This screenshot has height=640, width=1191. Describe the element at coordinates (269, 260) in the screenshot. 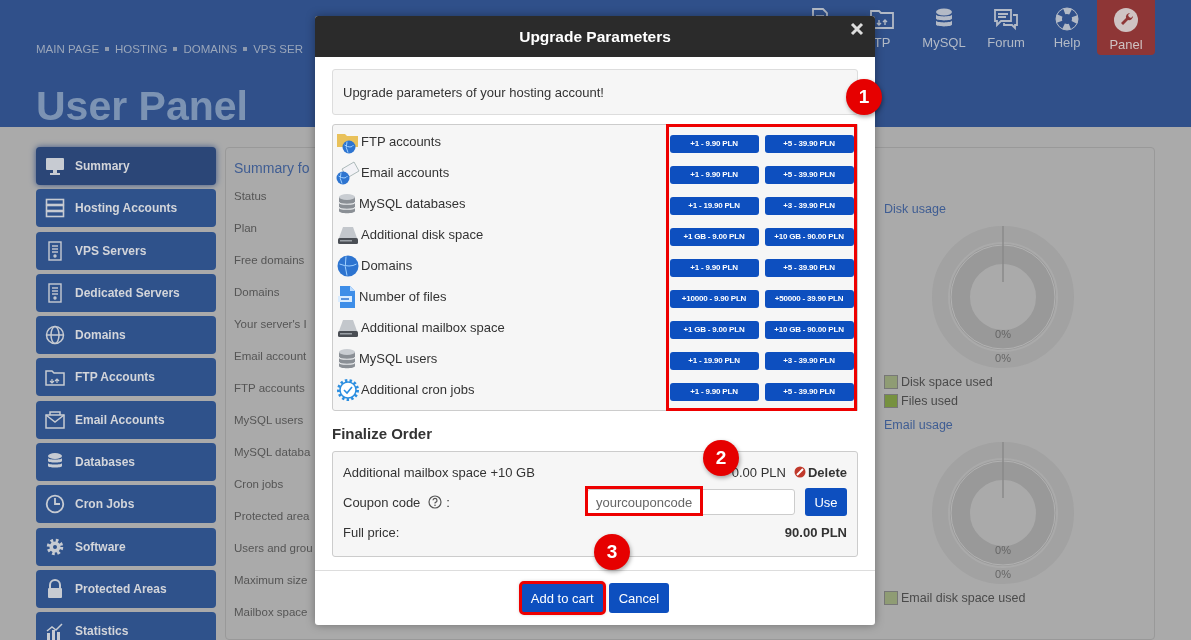

I see `field-label: Free domains` at that location.